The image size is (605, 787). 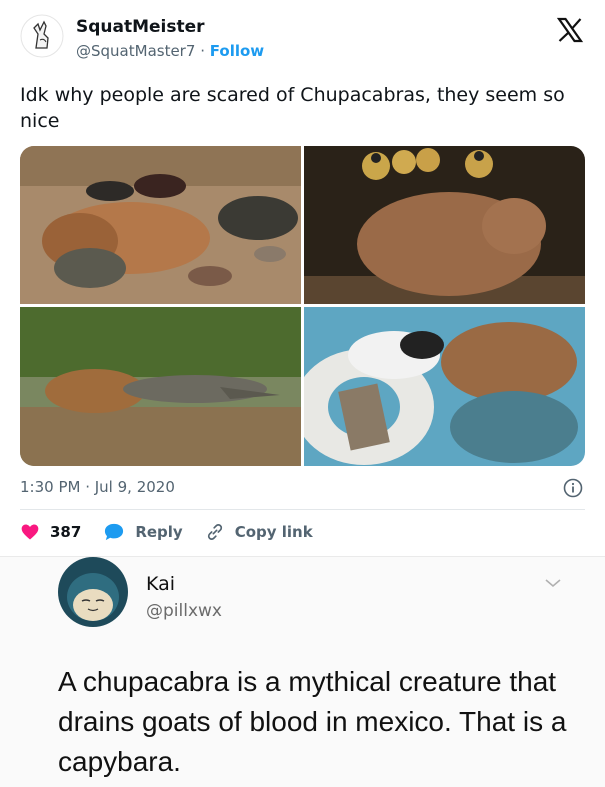 I want to click on tweet-actions: 387 Reply Copy link, so click(x=177, y=532).